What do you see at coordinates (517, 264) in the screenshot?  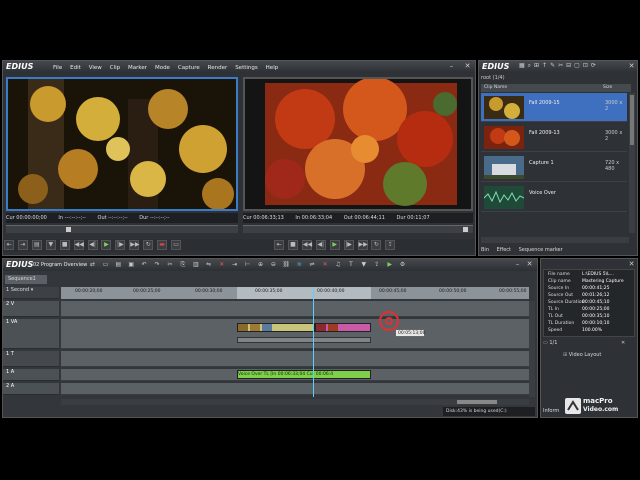 I see `timeline-minimize-icon: –` at bounding box center [517, 264].